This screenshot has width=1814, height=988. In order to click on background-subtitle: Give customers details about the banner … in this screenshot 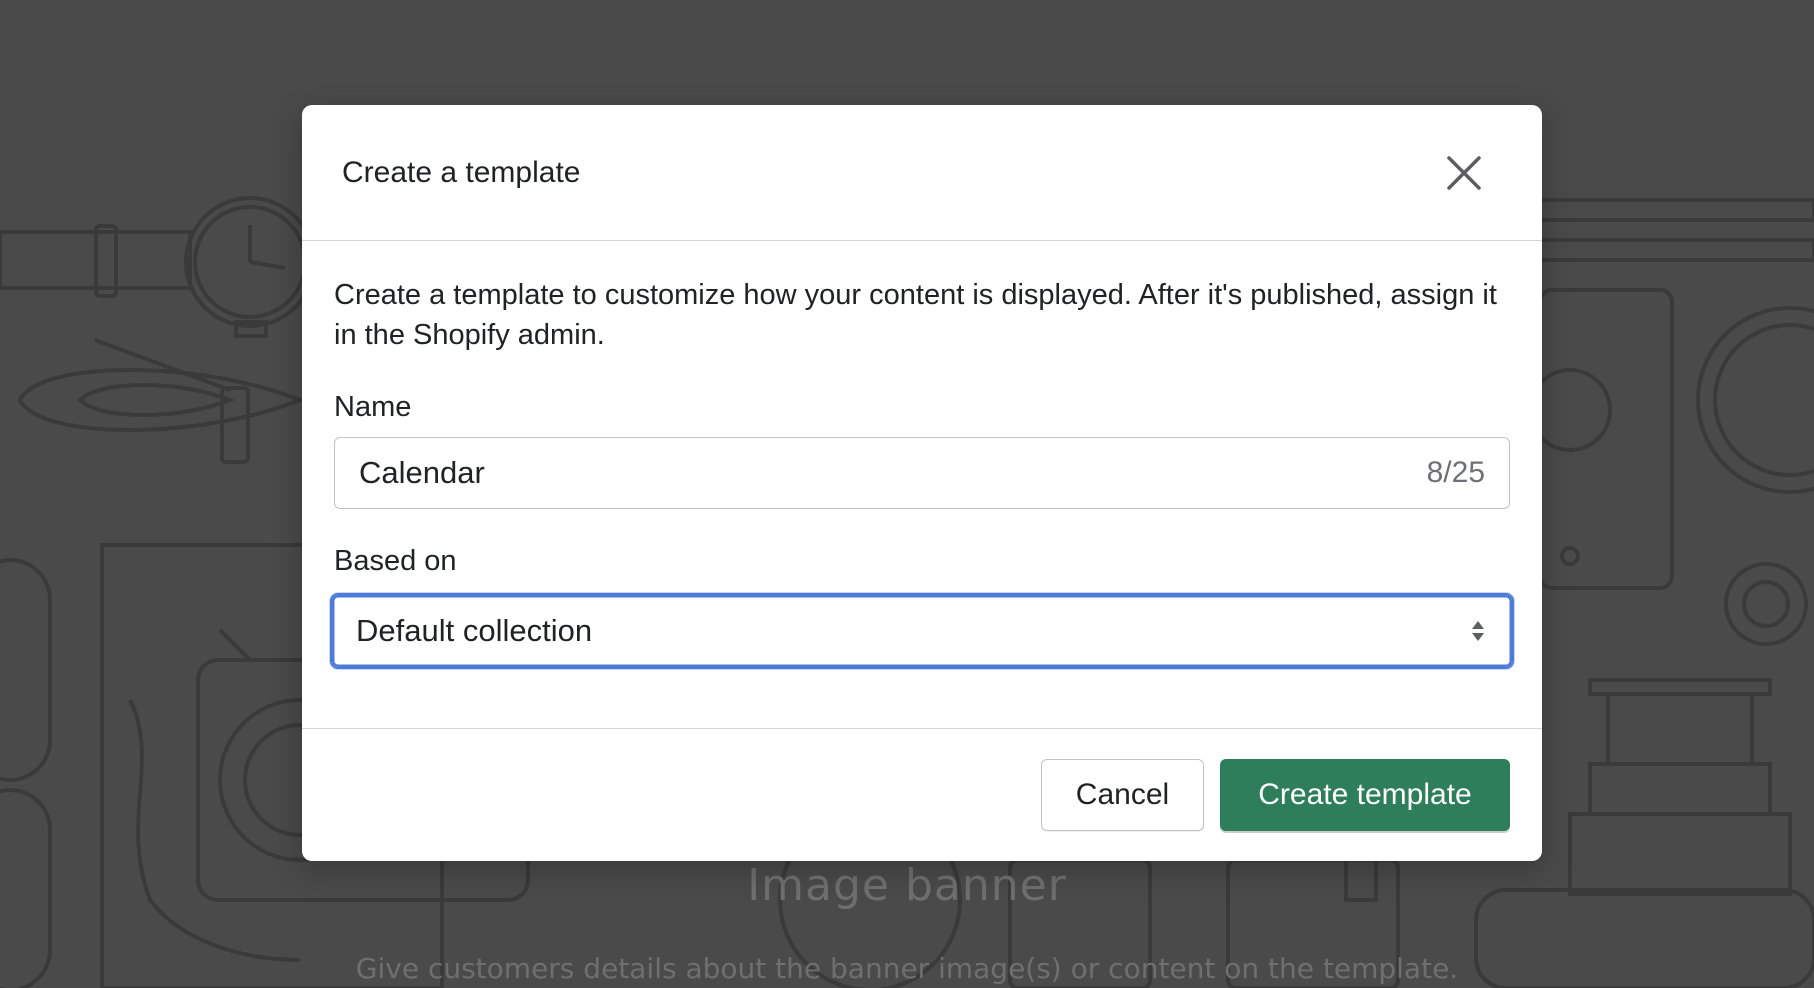, I will do `click(907, 968)`.